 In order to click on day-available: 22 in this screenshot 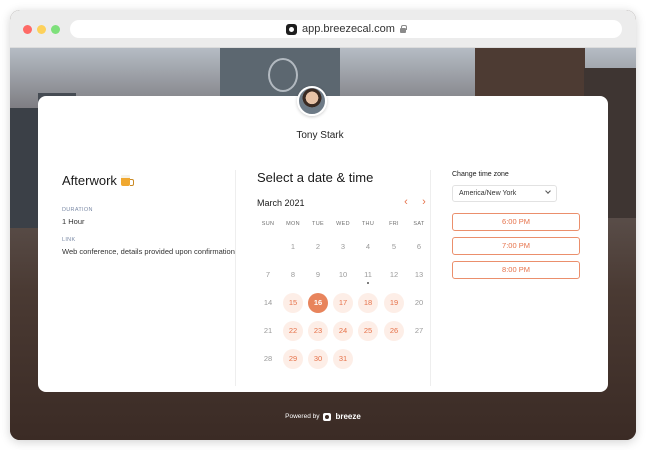, I will do `click(293, 331)`.